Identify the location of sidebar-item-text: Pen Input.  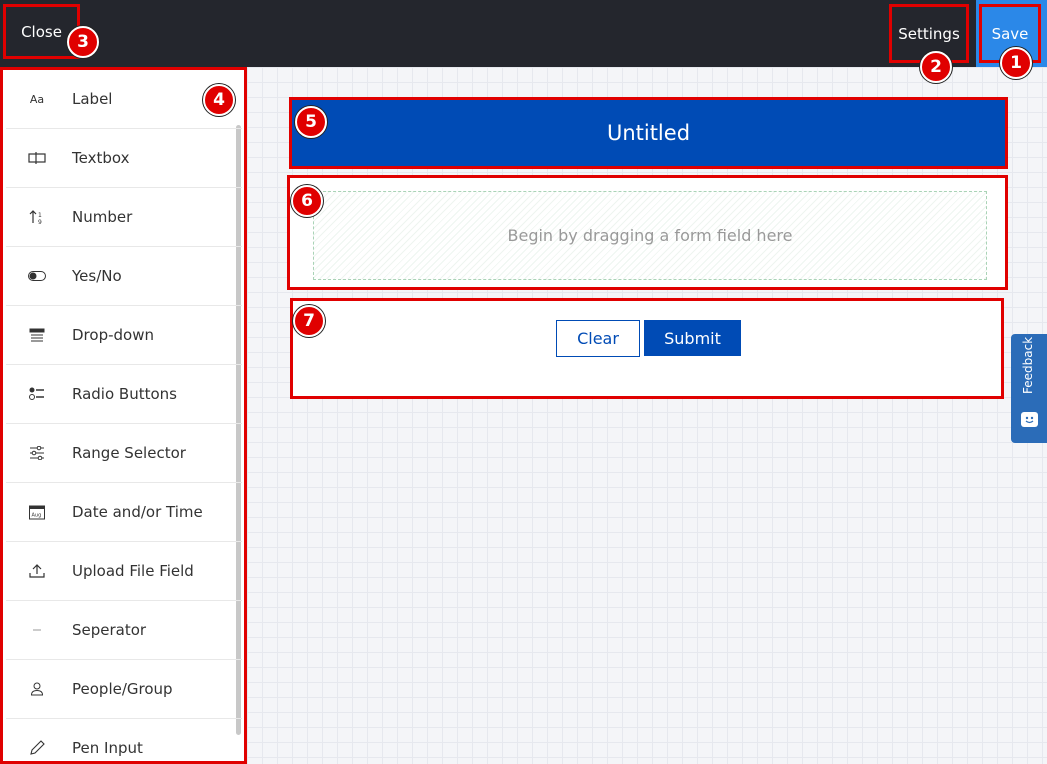
(107, 748).